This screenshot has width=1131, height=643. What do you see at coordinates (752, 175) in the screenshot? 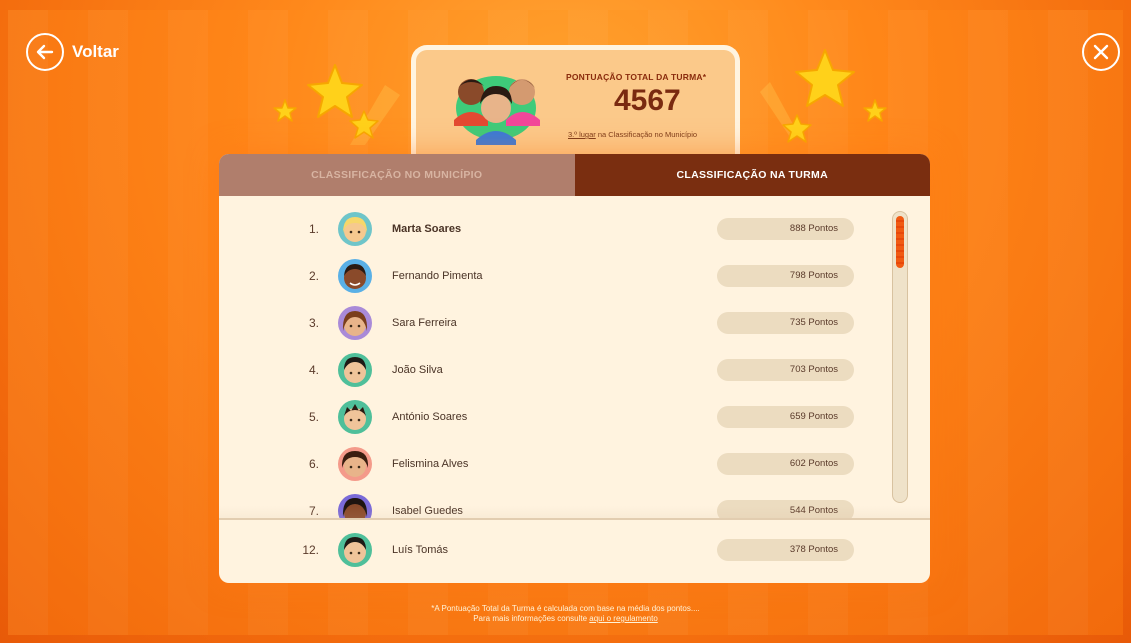
I see `tab-class: CLASSIFICAÇÃO NA TURMA` at bounding box center [752, 175].